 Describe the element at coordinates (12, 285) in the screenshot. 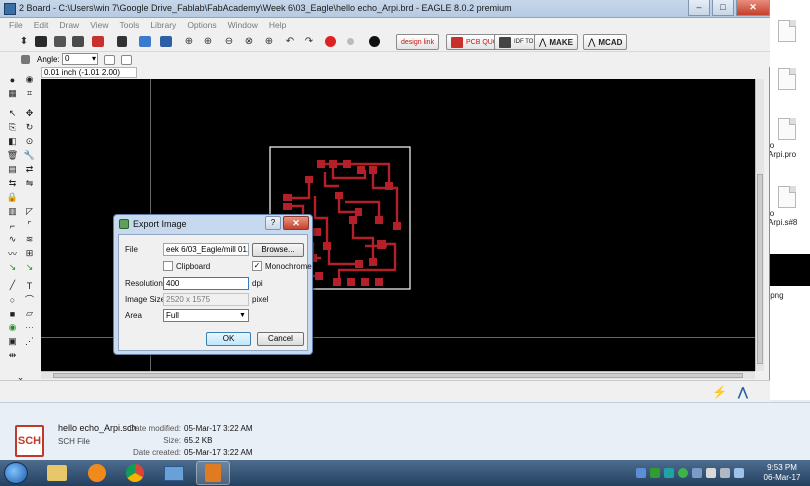

I see `draw-line-icon: ╱` at that location.